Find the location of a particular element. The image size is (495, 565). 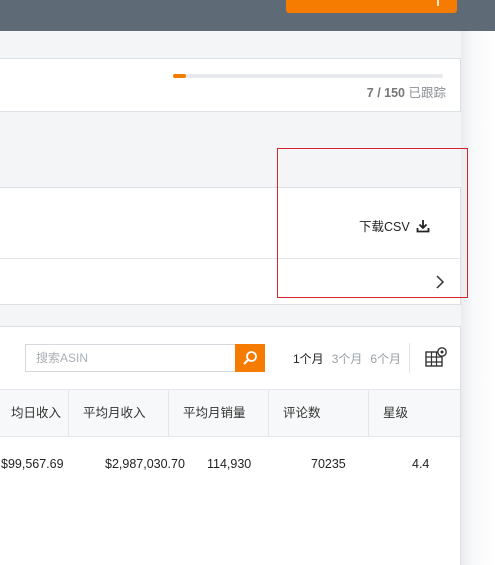

column-header: 评论数 is located at coordinates (319, 413).